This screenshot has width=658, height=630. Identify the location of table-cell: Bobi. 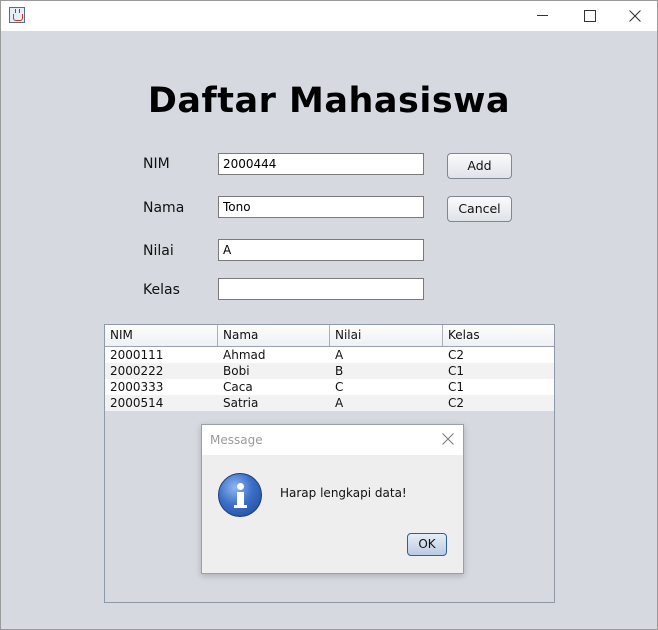
(236, 371).